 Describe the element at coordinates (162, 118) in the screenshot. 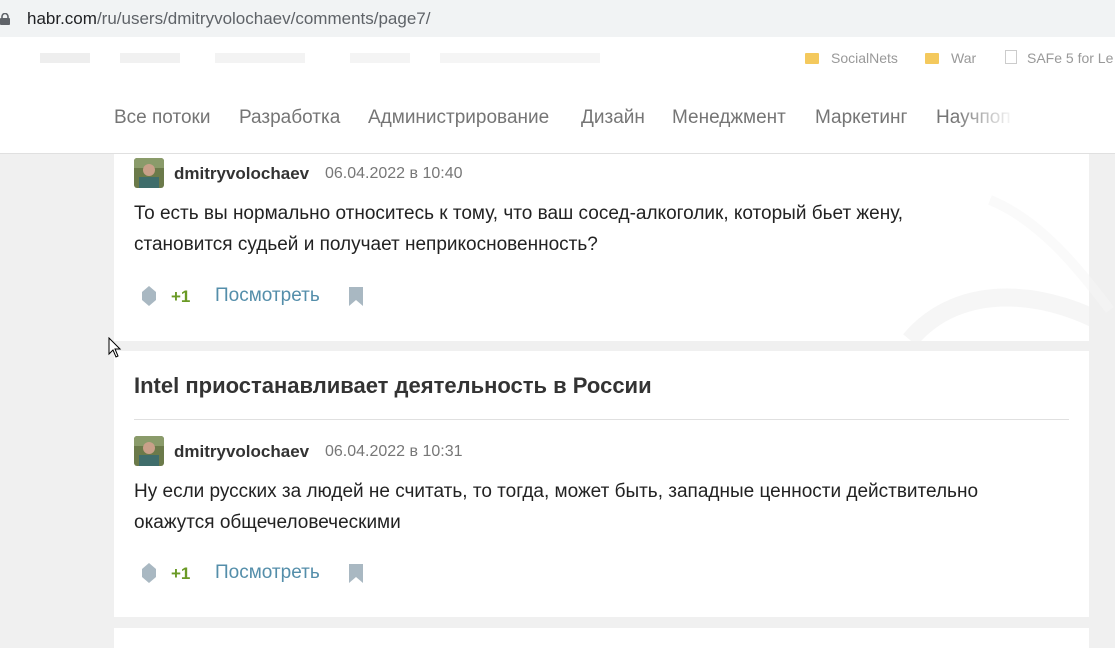

I see `nav-item-all: Все потоки` at that location.